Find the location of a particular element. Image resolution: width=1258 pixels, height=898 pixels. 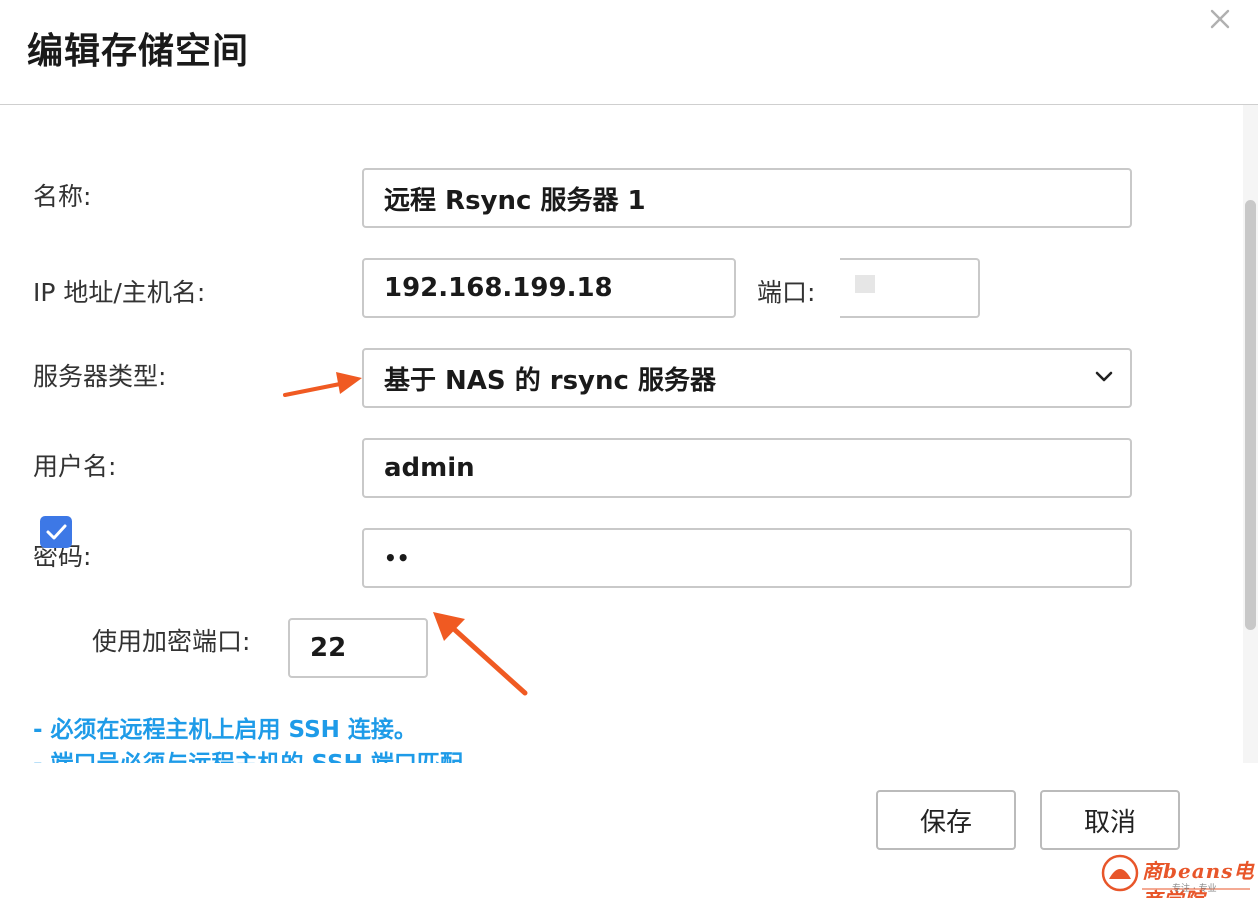

host-input-value: 192.168.199.18 is located at coordinates (498, 288).